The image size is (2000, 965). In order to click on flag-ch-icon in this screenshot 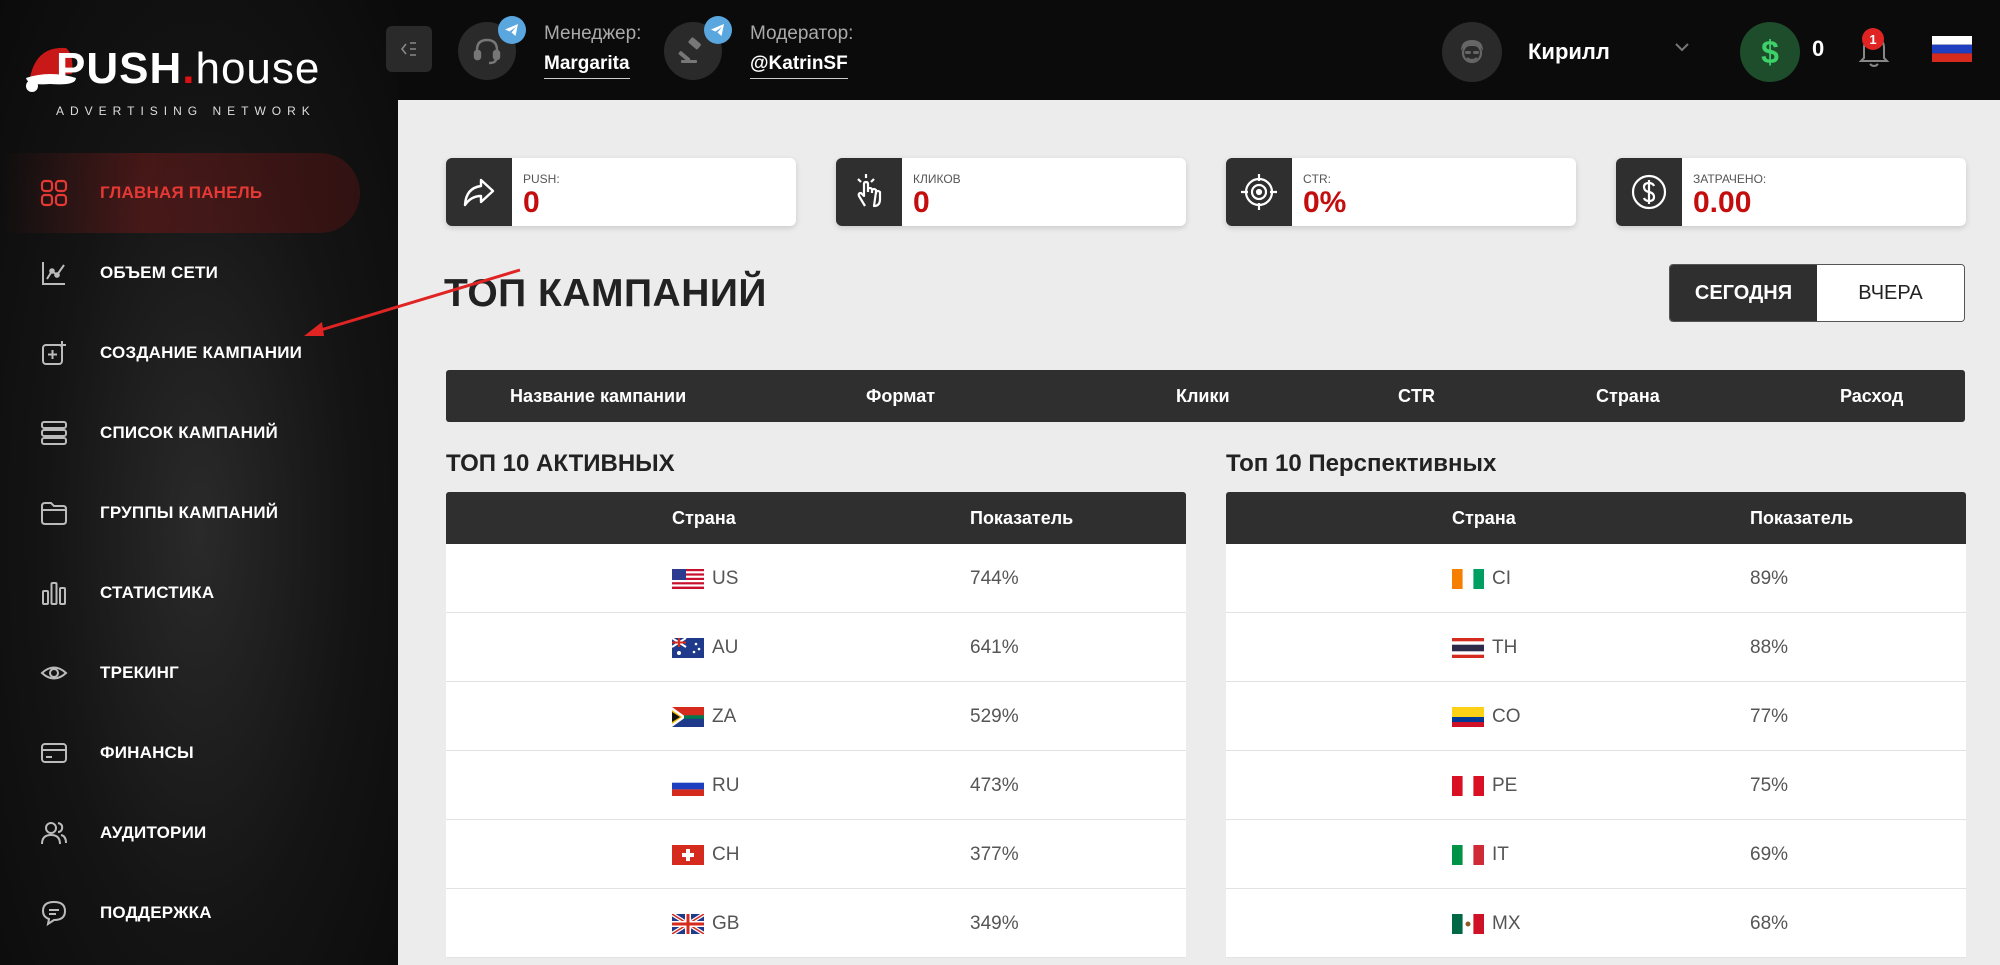, I will do `click(688, 855)`.